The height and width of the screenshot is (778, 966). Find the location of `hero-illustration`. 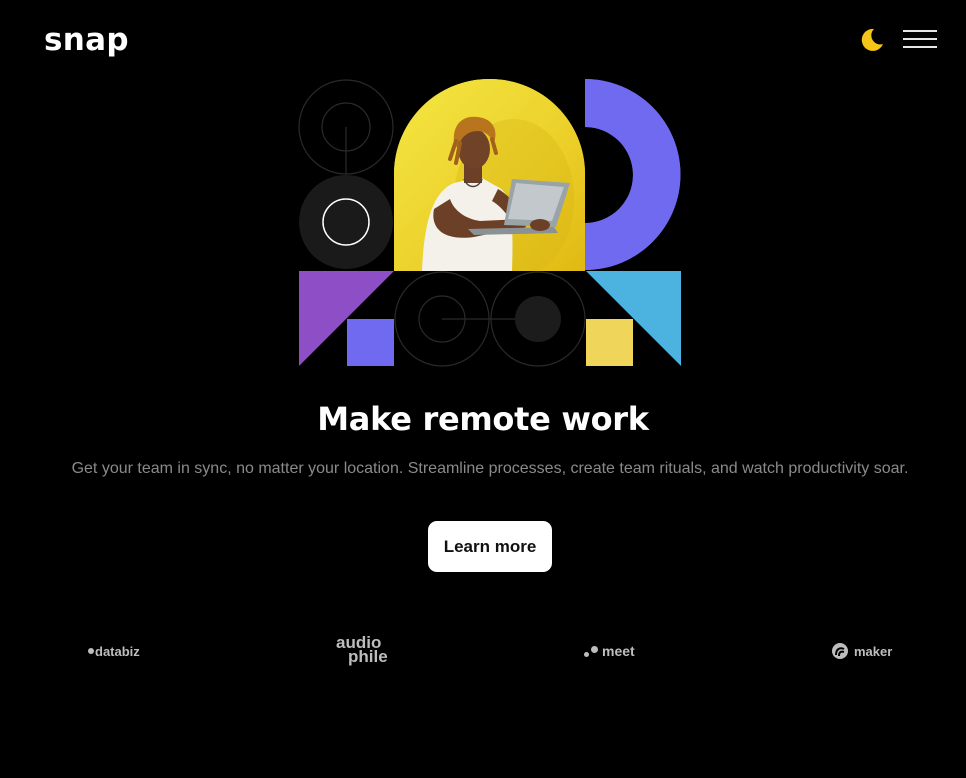

hero-illustration is located at coordinates (490, 223).